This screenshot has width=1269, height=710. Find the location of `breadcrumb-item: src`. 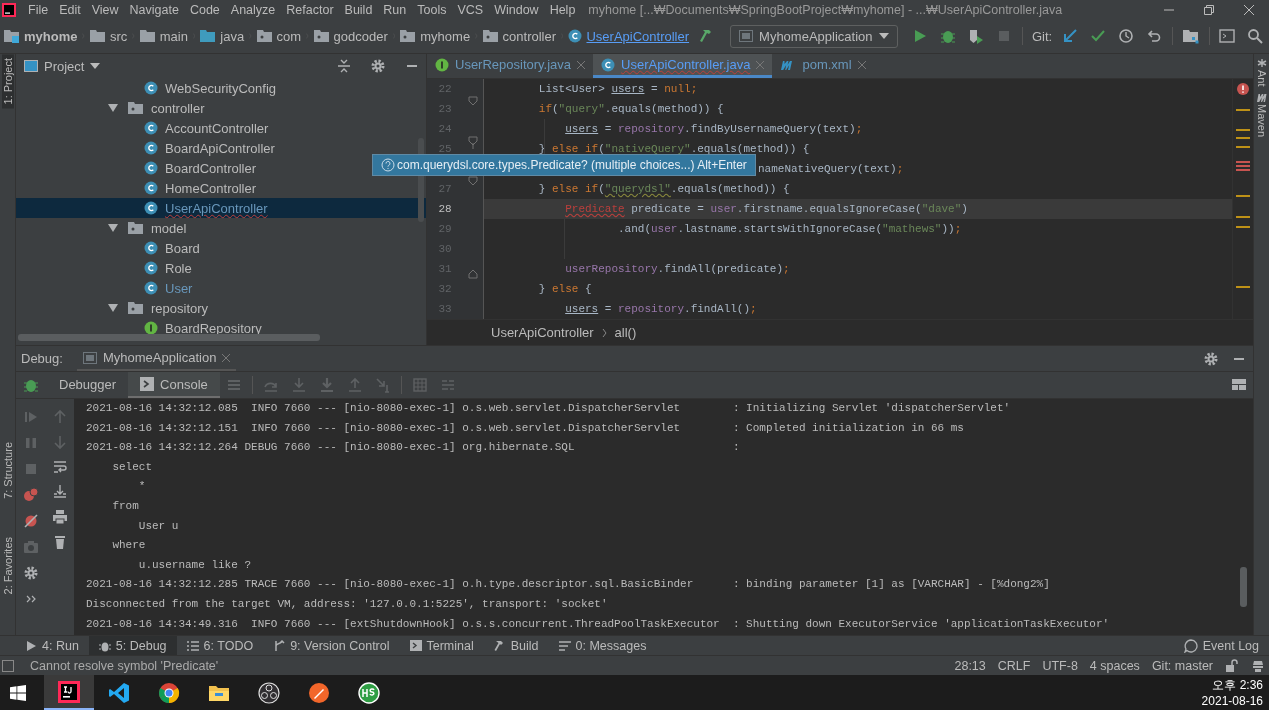

breadcrumb-item: src is located at coordinates (118, 36).